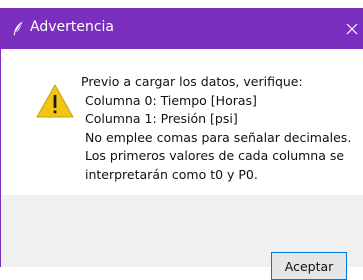 The width and height of the screenshot is (363, 280). What do you see at coordinates (182, 28) in the screenshot?
I see `titlebar: Advertencia` at bounding box center [182, 28].